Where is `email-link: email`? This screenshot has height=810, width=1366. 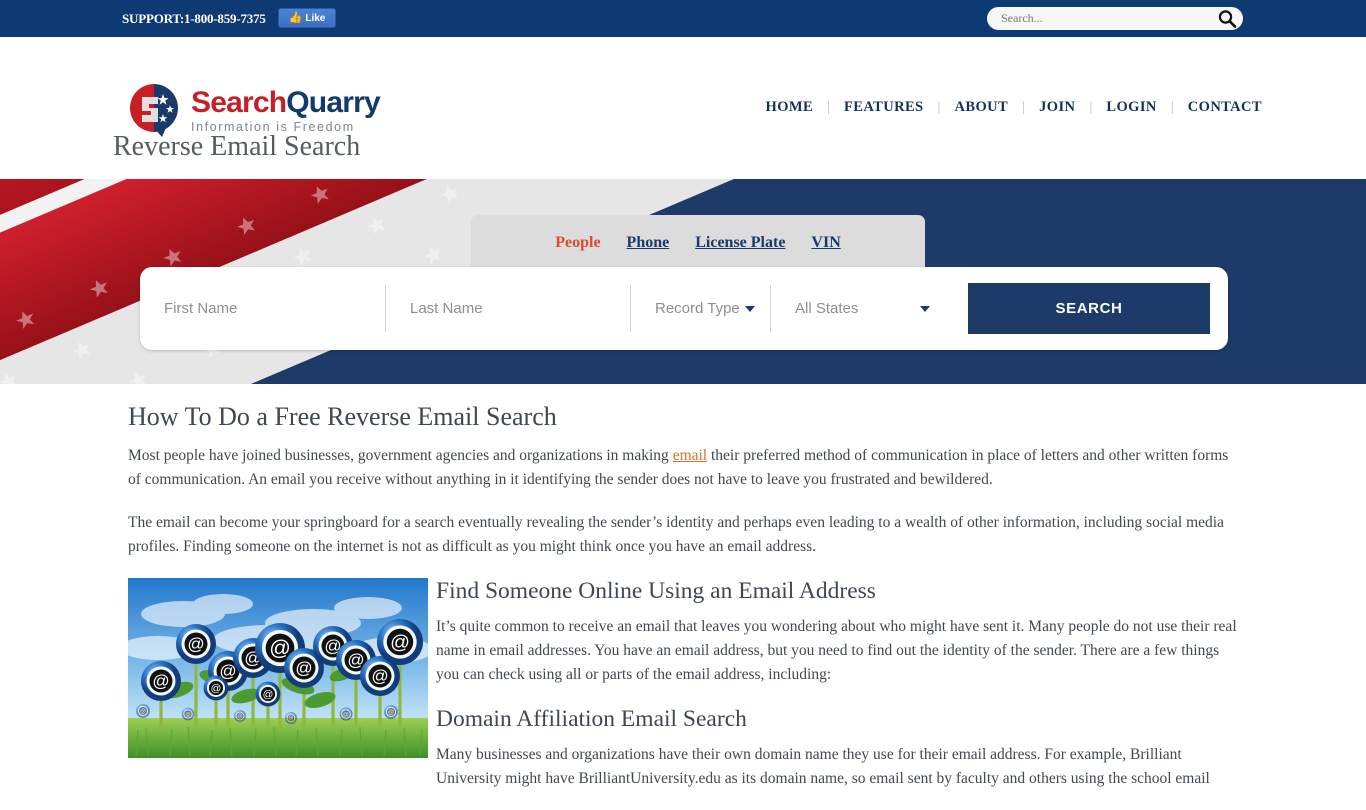 email-link: email is located at coordinates (690, 455).